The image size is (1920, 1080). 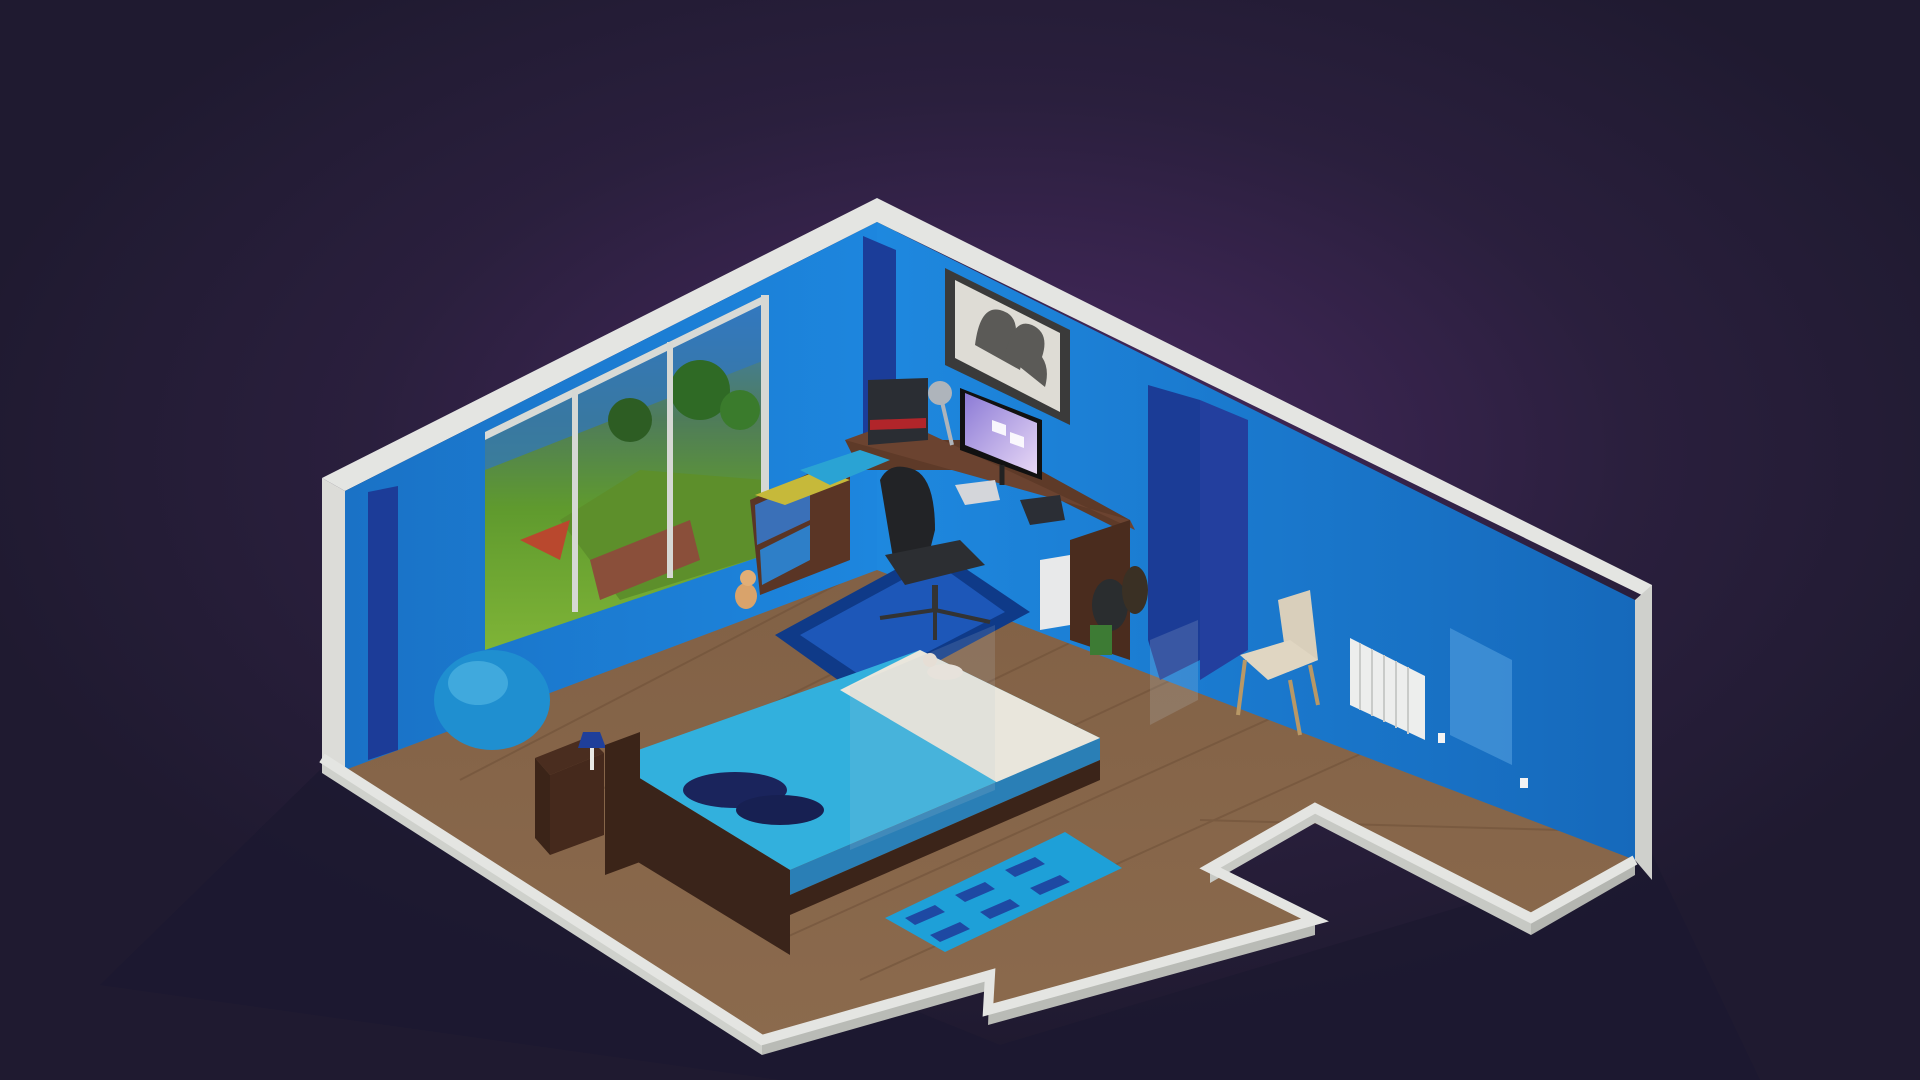 I want to click on curtain-left, so click(x=383, y=623).